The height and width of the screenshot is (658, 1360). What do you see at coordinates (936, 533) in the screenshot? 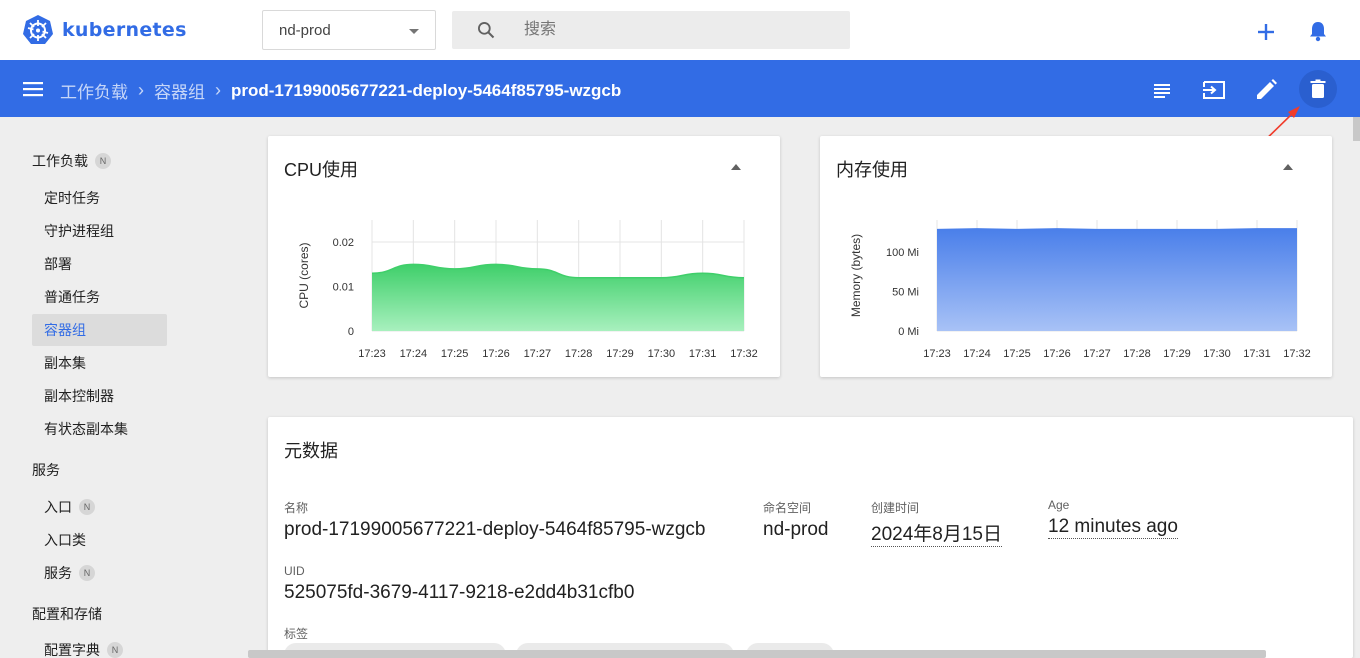
I see `created-value: 2024年8月15日` at bounding box center [936, 533].